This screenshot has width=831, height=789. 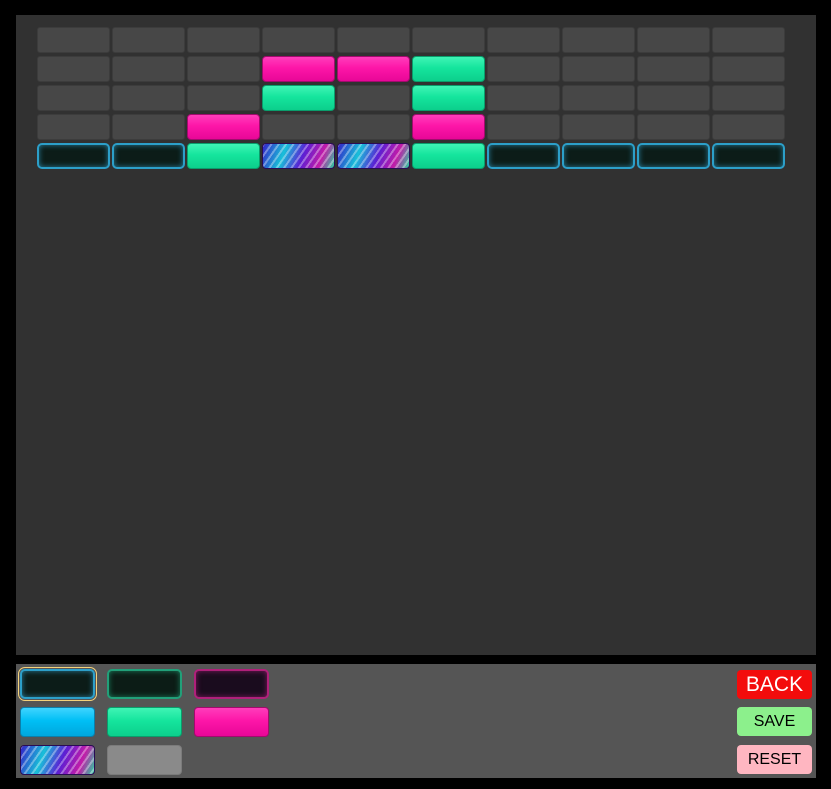 What do you see at coordinates (57, 722) in the screenshot?
I see `palette-cyan-brick` at bounding box center [57, 722].